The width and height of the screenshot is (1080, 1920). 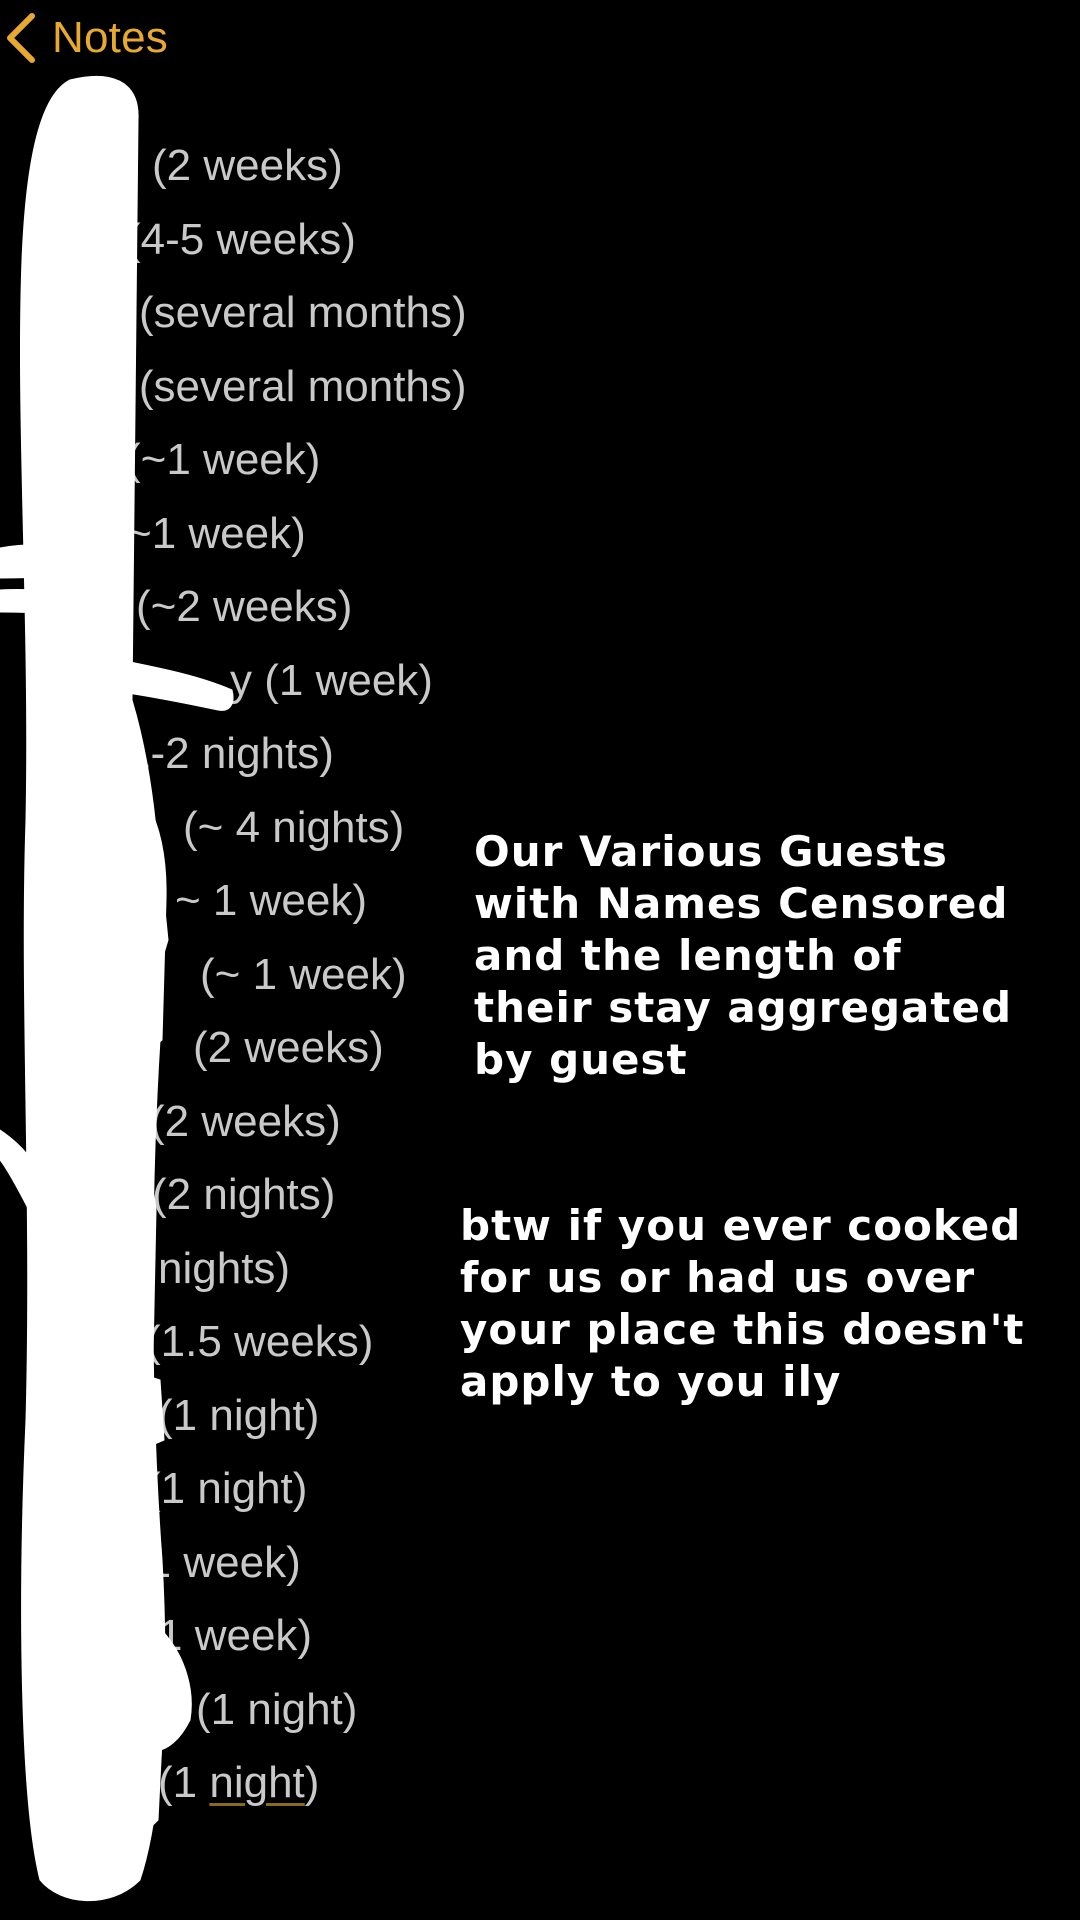 What do you see at coordinates (223, 459) in the screenshot?
I see `list-item: (~1 week)` at bounding box center [223, 459].